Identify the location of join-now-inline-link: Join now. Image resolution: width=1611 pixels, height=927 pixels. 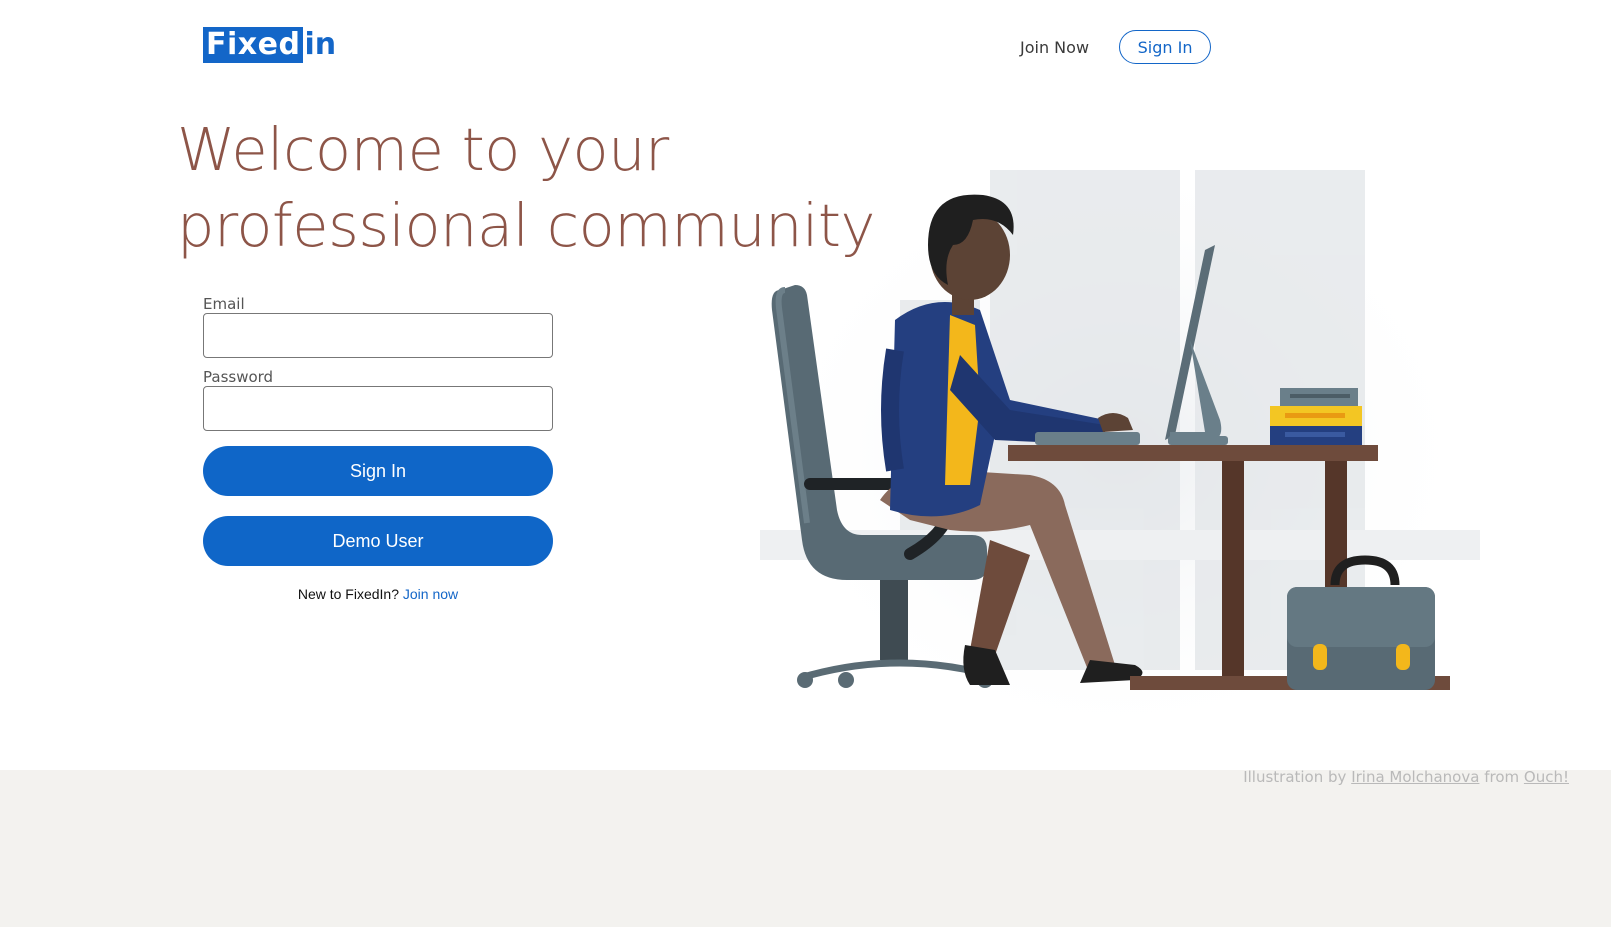
(430, 594).